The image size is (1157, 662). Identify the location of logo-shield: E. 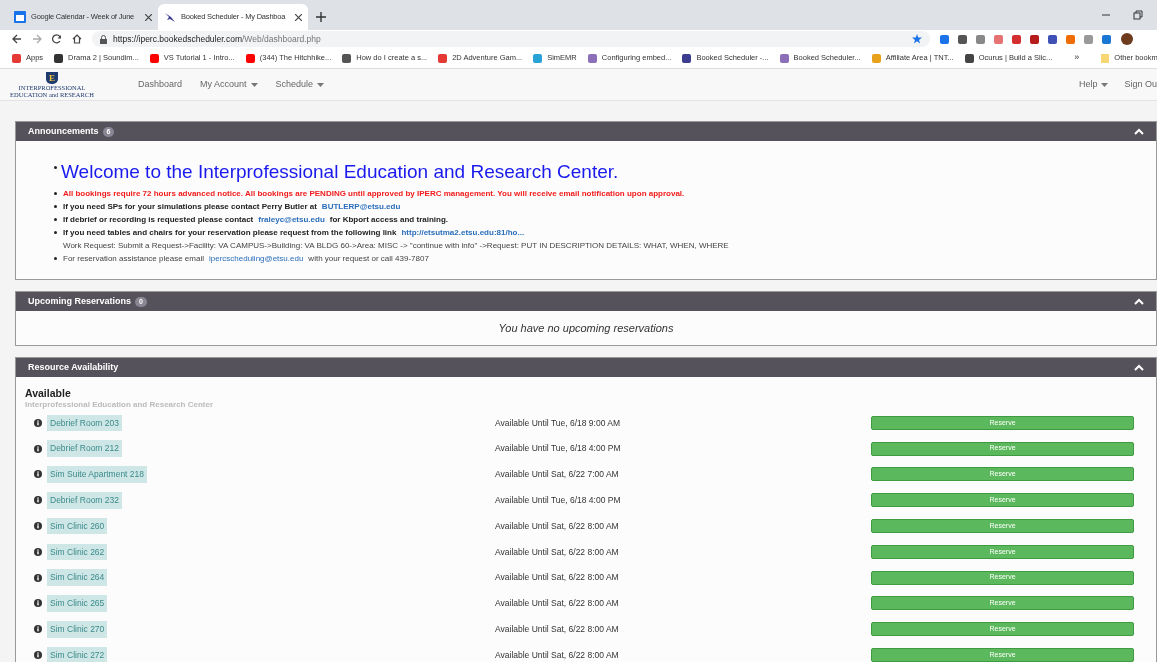
(52, 77).